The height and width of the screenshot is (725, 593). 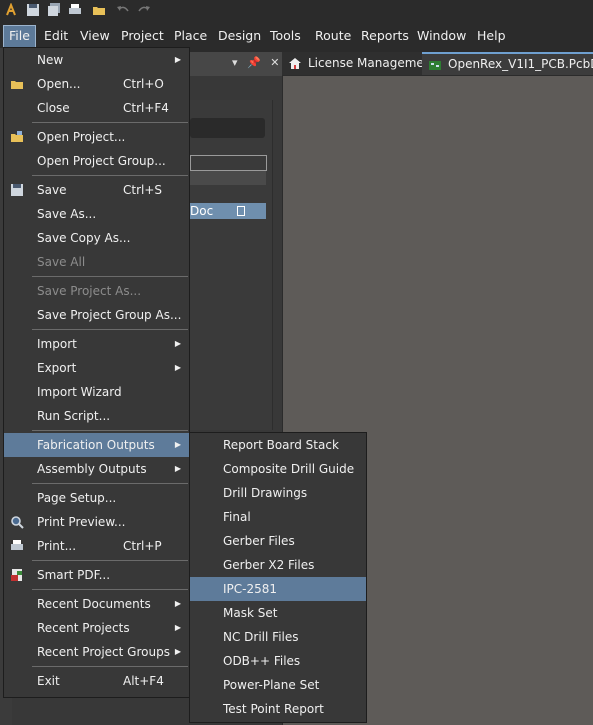 I want to click on menu-item-label: Power-Plane Set, so click(x=271, y=685).